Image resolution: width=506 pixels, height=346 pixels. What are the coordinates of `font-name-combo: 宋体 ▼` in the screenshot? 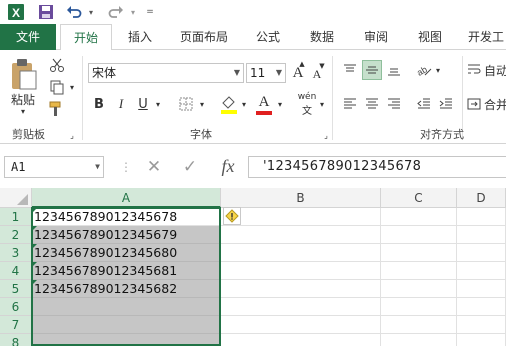 It's located at (166, 73).